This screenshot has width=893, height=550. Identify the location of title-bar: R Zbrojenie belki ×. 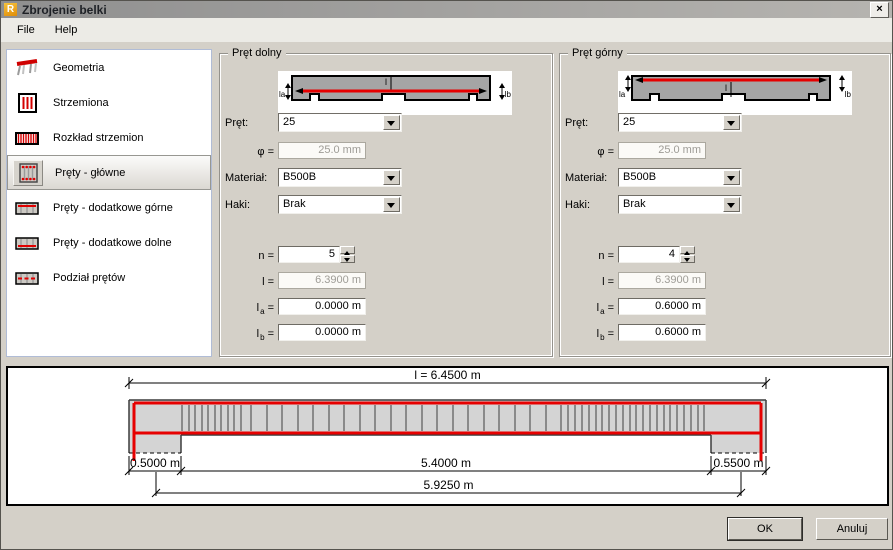
(446, 9).